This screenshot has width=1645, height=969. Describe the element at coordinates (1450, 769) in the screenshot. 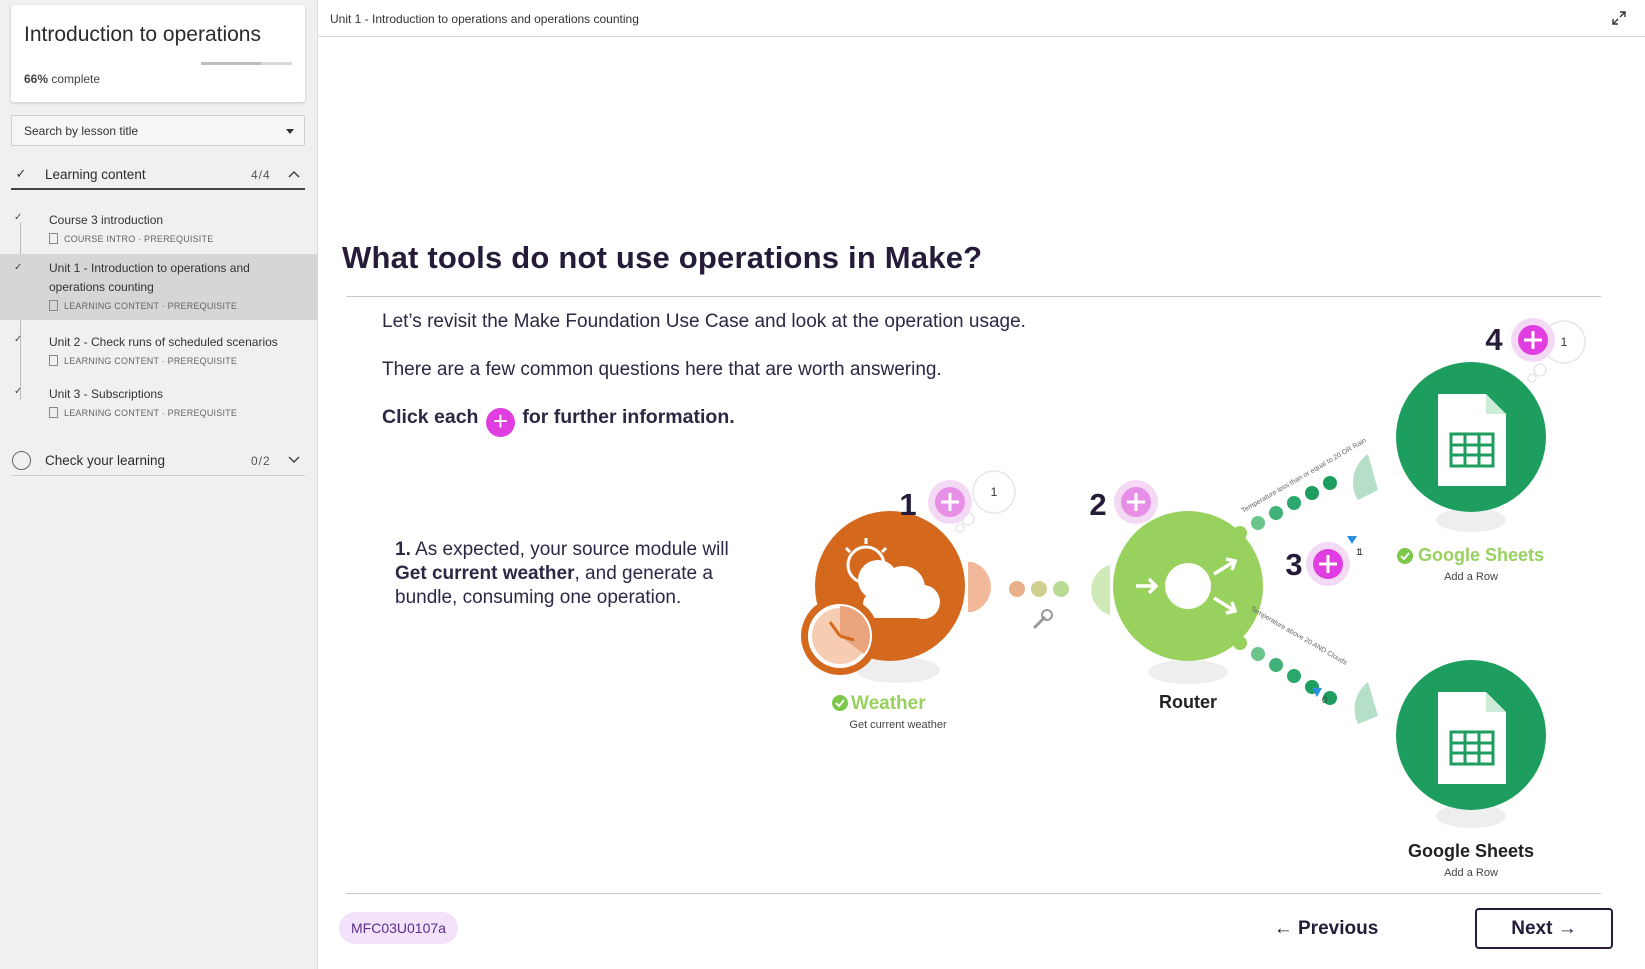

I see `google-sheets-module-lower: Google Sheets Add a Row` at that location.